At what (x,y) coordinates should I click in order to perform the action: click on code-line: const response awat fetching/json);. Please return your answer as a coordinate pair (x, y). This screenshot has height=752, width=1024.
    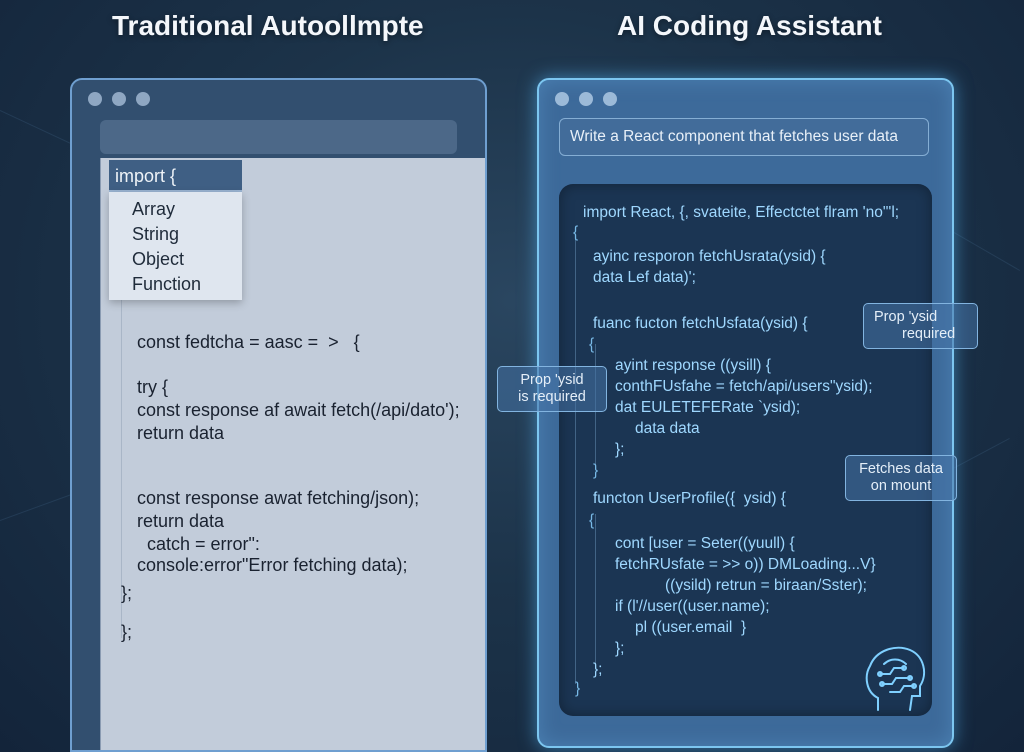
    Looking at the image, I should click on (278, 498).